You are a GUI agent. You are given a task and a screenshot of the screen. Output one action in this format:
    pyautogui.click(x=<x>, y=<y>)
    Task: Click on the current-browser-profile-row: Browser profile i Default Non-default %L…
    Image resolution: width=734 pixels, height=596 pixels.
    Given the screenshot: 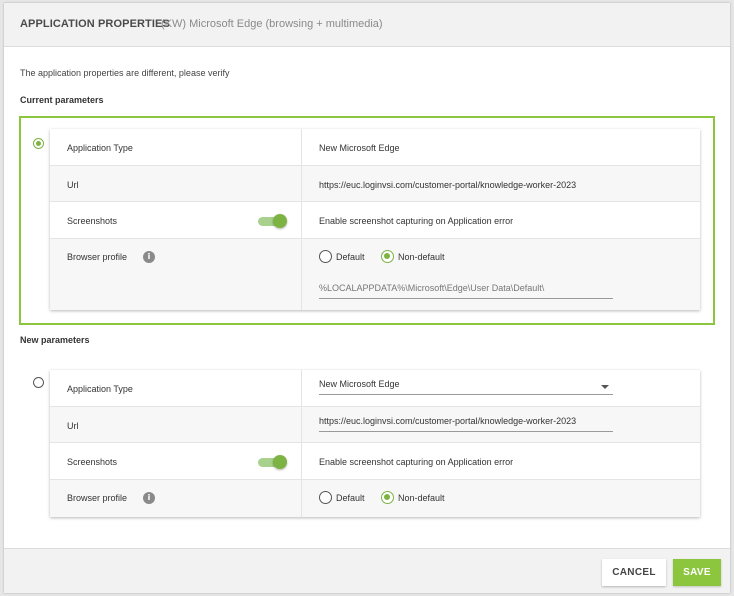 What is the action you would take?
    pyautogui.click(x=375, y=274)
    